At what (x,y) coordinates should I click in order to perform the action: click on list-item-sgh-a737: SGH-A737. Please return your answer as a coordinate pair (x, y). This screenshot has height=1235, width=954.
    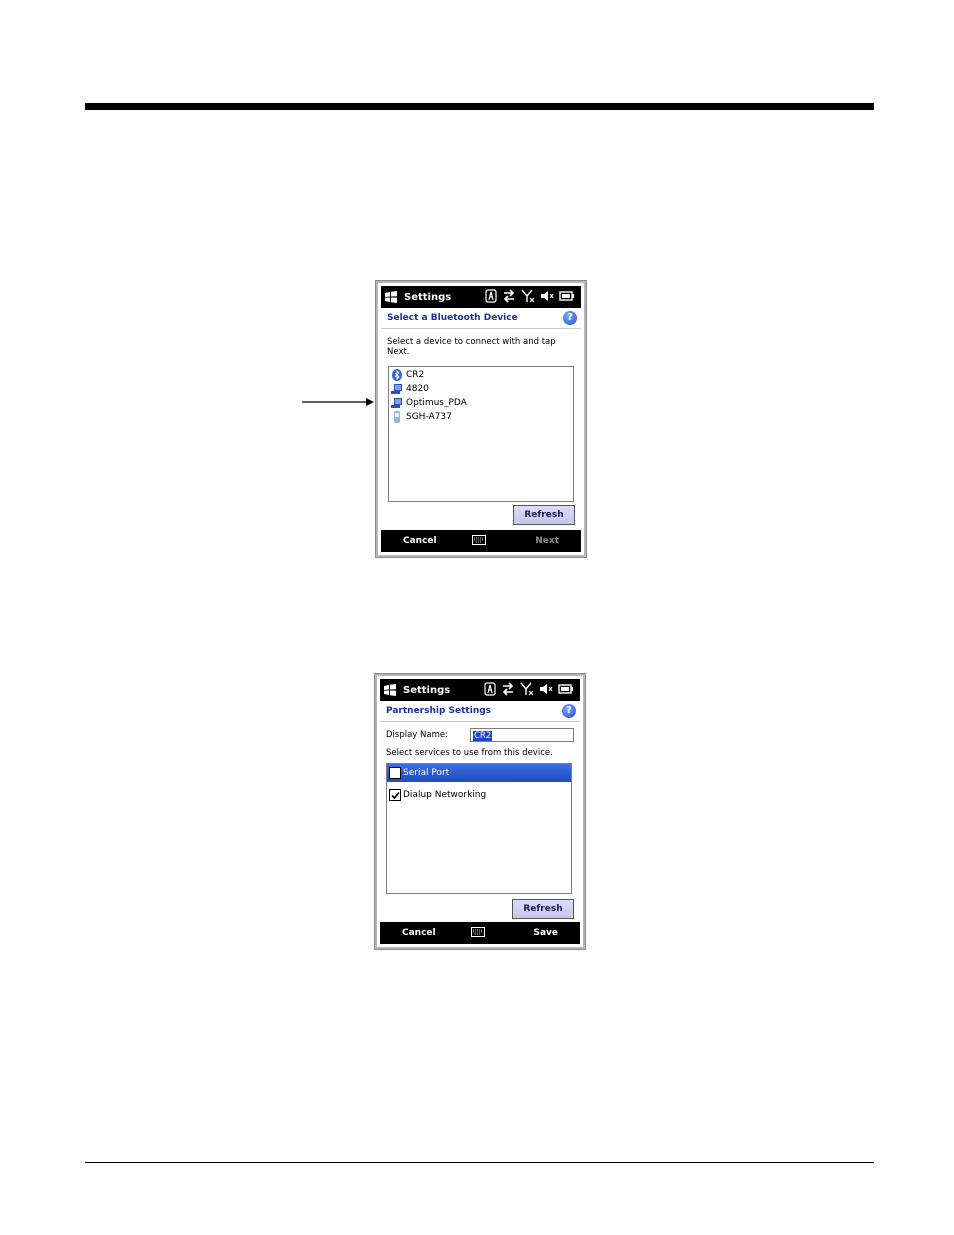
    Looking at the image, I should click on (481, 417).